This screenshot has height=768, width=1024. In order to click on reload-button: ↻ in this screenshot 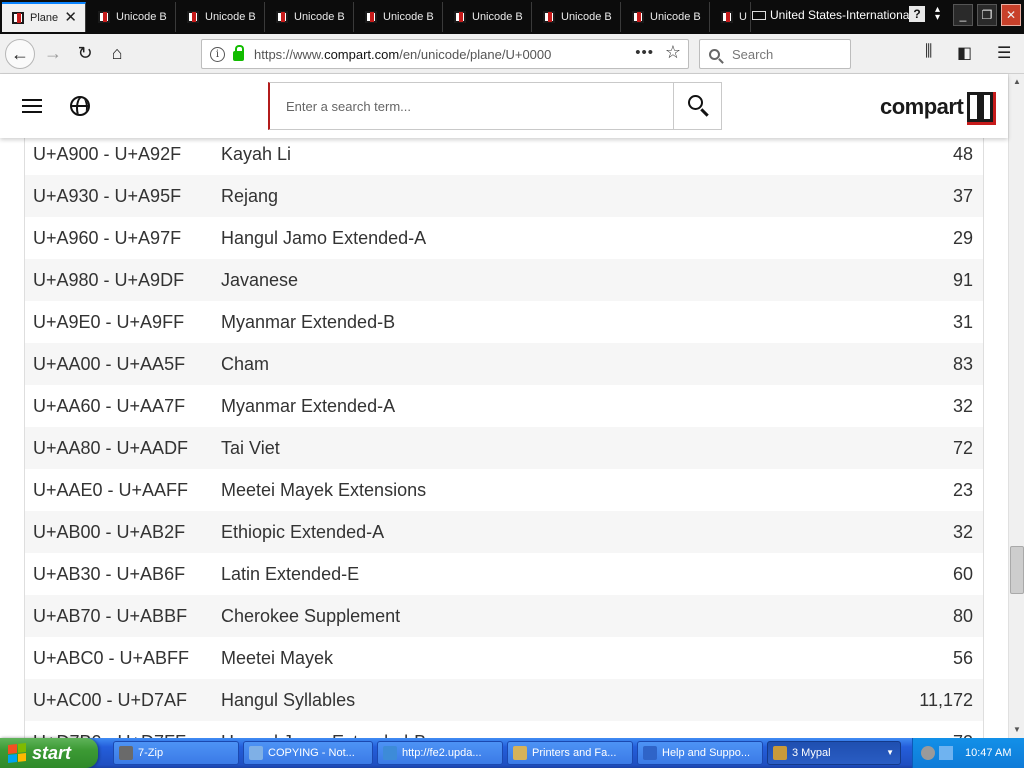, I will do `click(85, 54)`.